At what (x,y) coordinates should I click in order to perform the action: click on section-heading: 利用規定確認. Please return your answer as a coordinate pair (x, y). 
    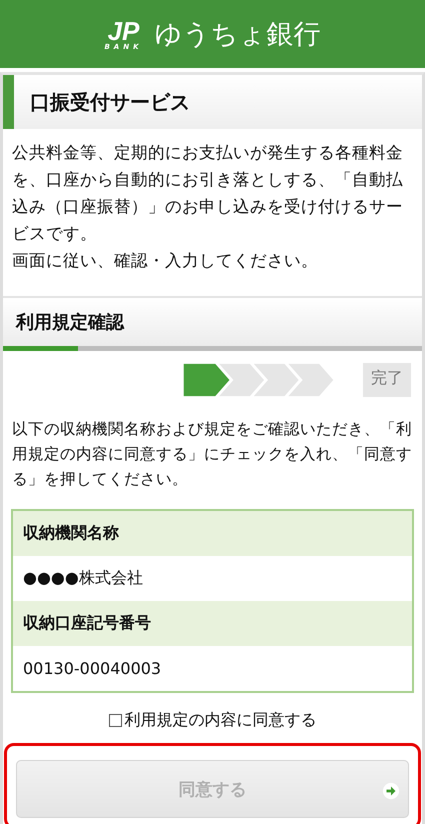
    Looking at the image, I should click on (212, 321).